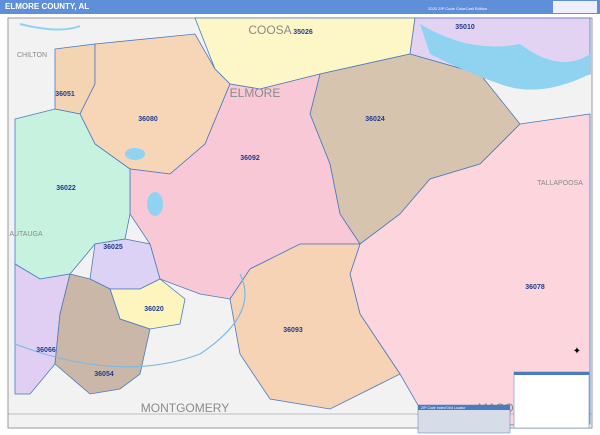 Image resolution: width=600 pixels, height=435 pixels. What do you see at coordinates (26, 234) in the screenshot?
I see `county-label: AUTAUGA` at bounding box center [26, 234].